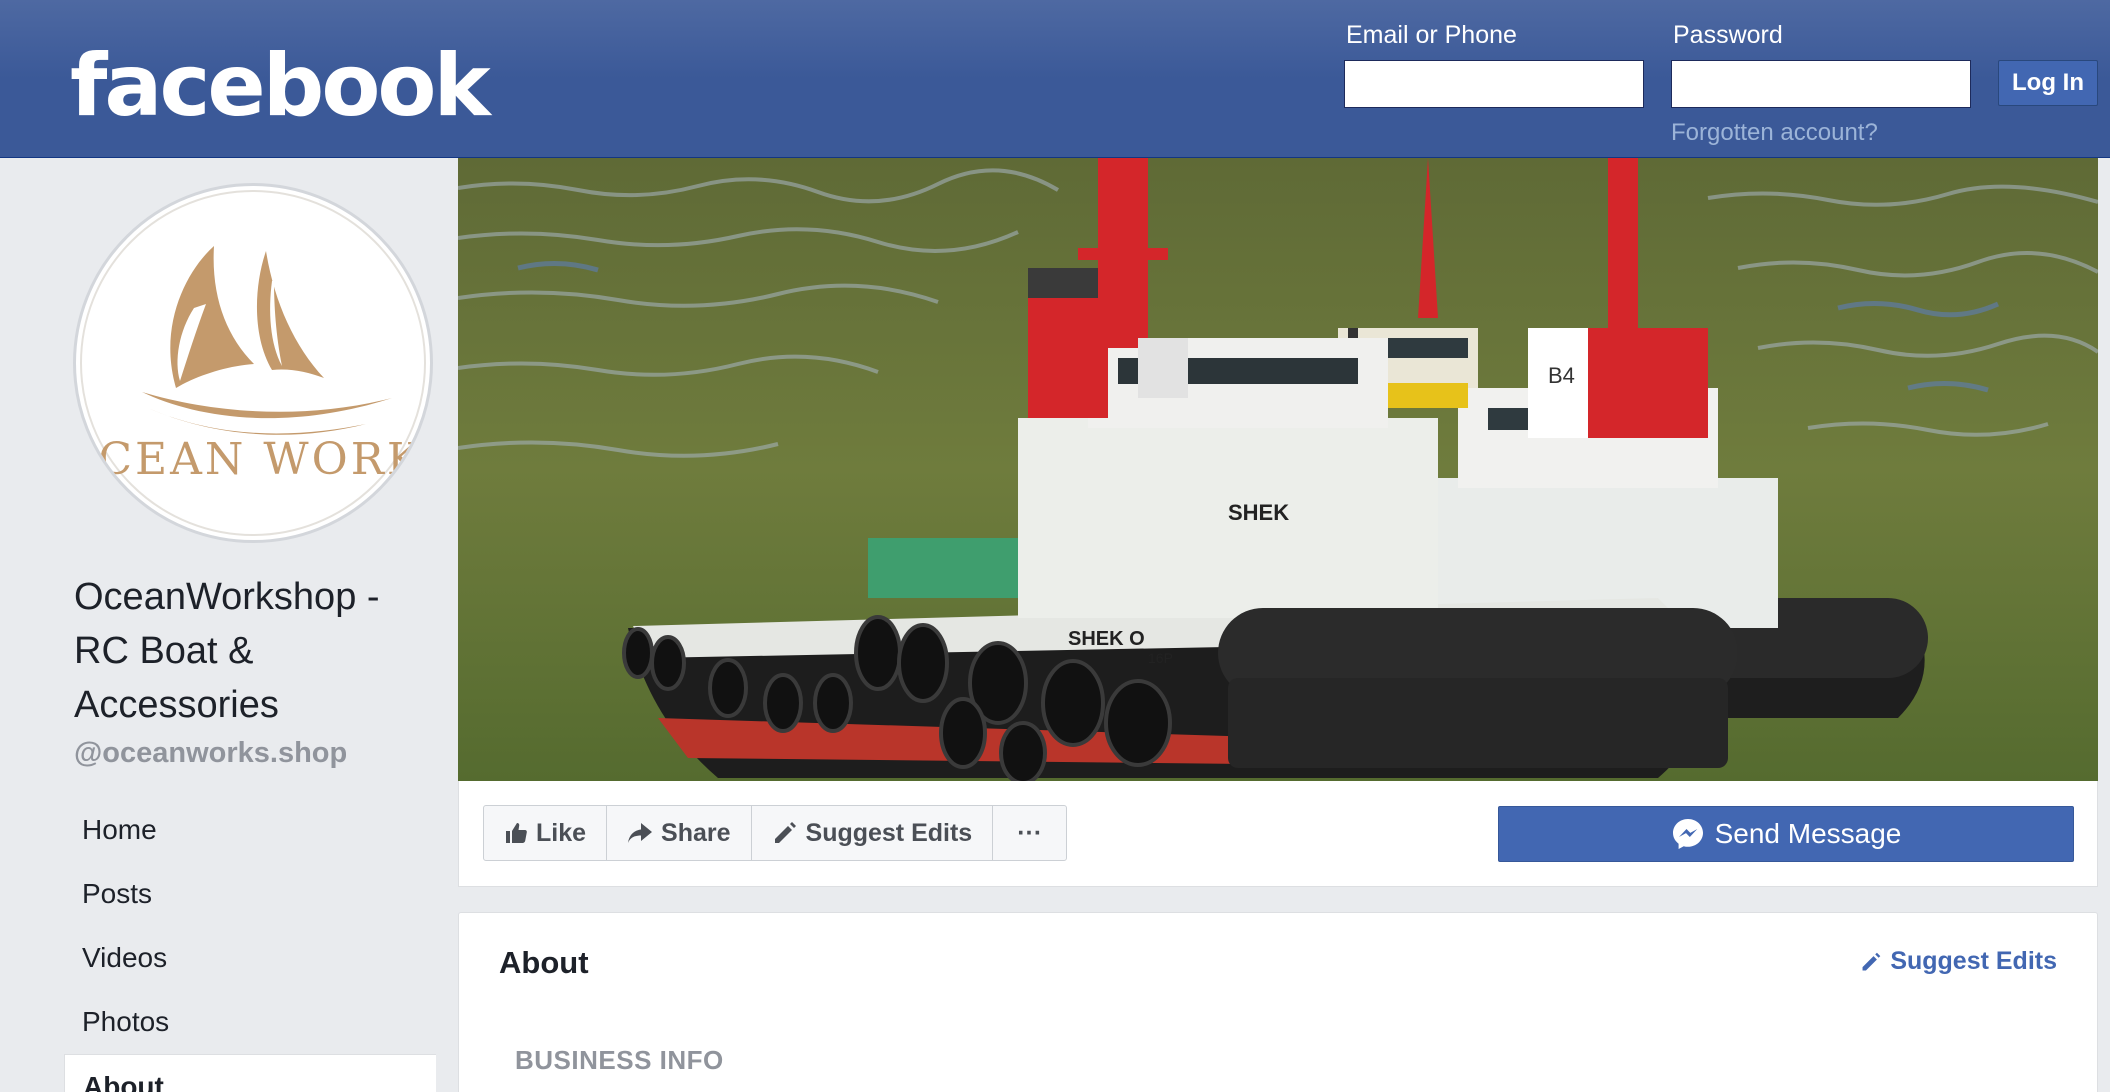  Describe the element at coordinates (250, 1022) in the screenshot. I see `nav-item-photos: Photos` at that location.